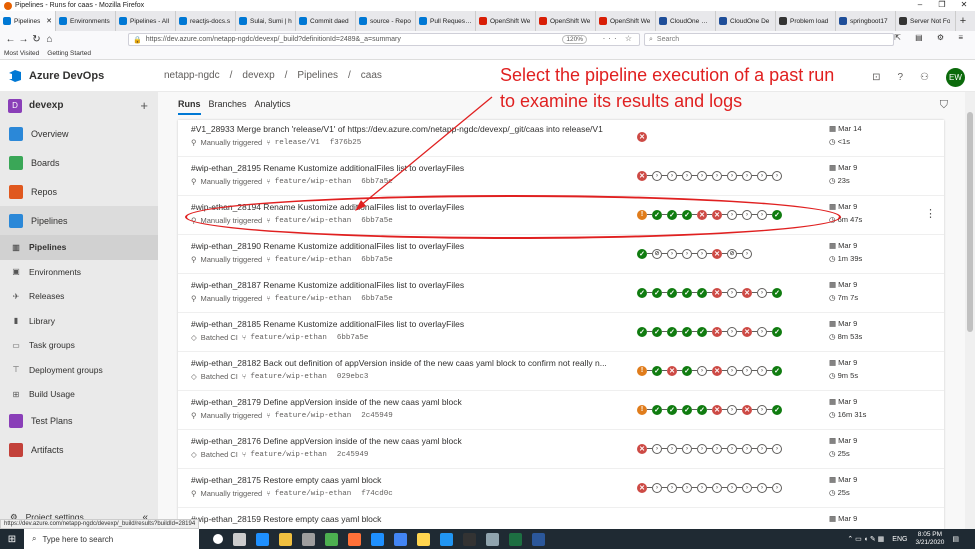 This screenshot has width=975, height=549. Describe the element at coordinates (297, 143) in the screenshot. I see `run-branch: release/V1` at that location.